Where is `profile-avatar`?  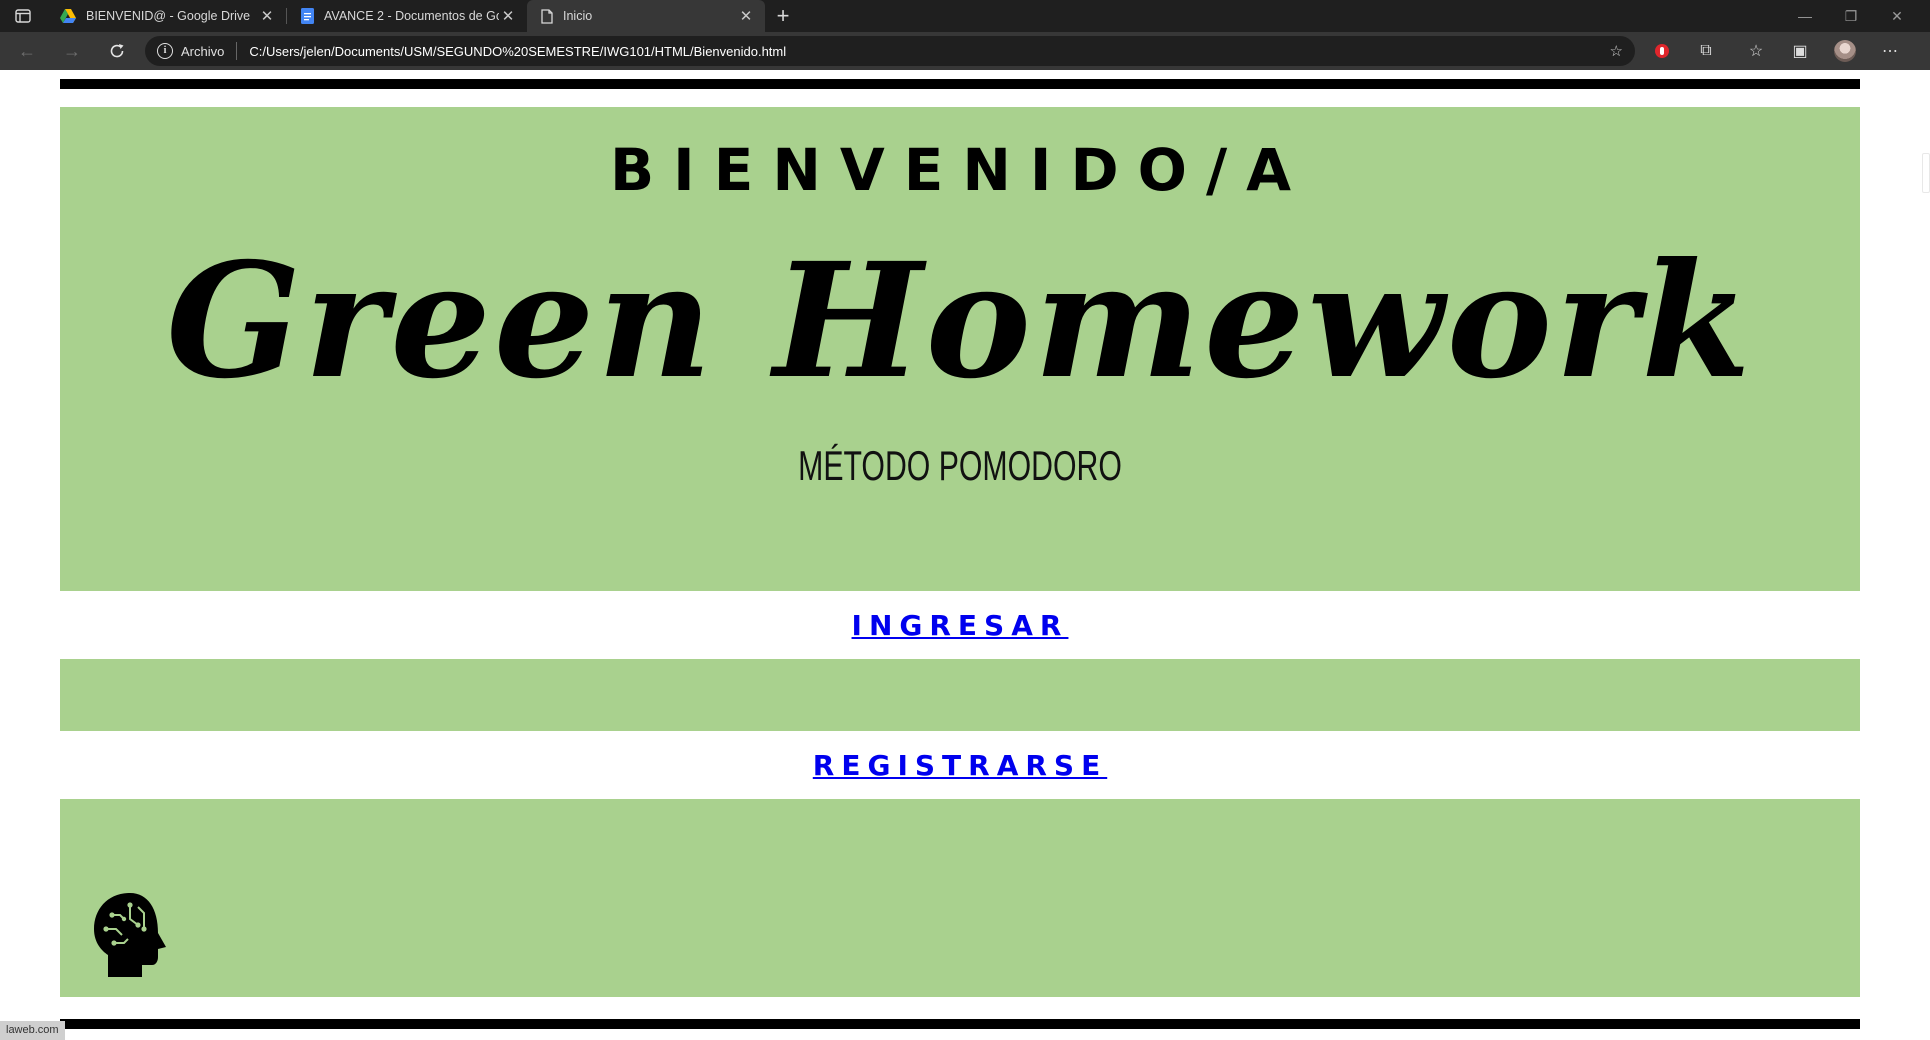
profile-avatar is located at coordinates (1845, 51).